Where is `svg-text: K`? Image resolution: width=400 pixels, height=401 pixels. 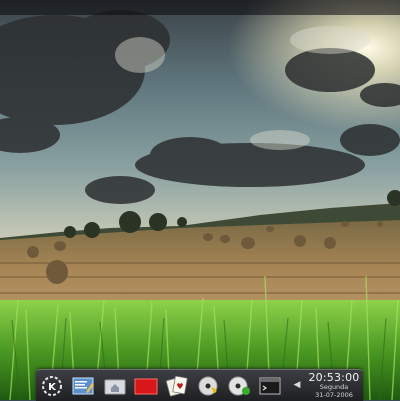
svg-text: K is located at coordinates (52, 387).